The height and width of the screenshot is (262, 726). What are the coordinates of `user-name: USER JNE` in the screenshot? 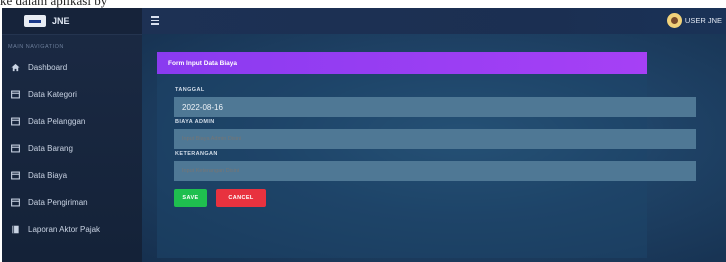 It's located at (703, 20).